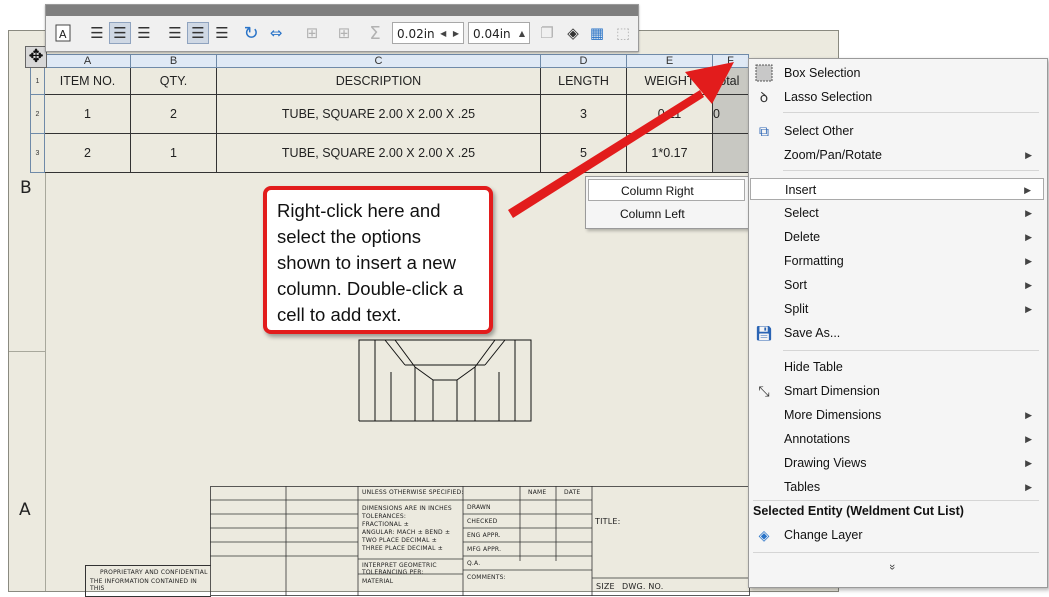 This screenshot has height=597, width=1049. What do you see at coordinates (897, 237) in the screenshot?
I see `menu-item-delete: Delete ▶` at bounding box center [897, 237].